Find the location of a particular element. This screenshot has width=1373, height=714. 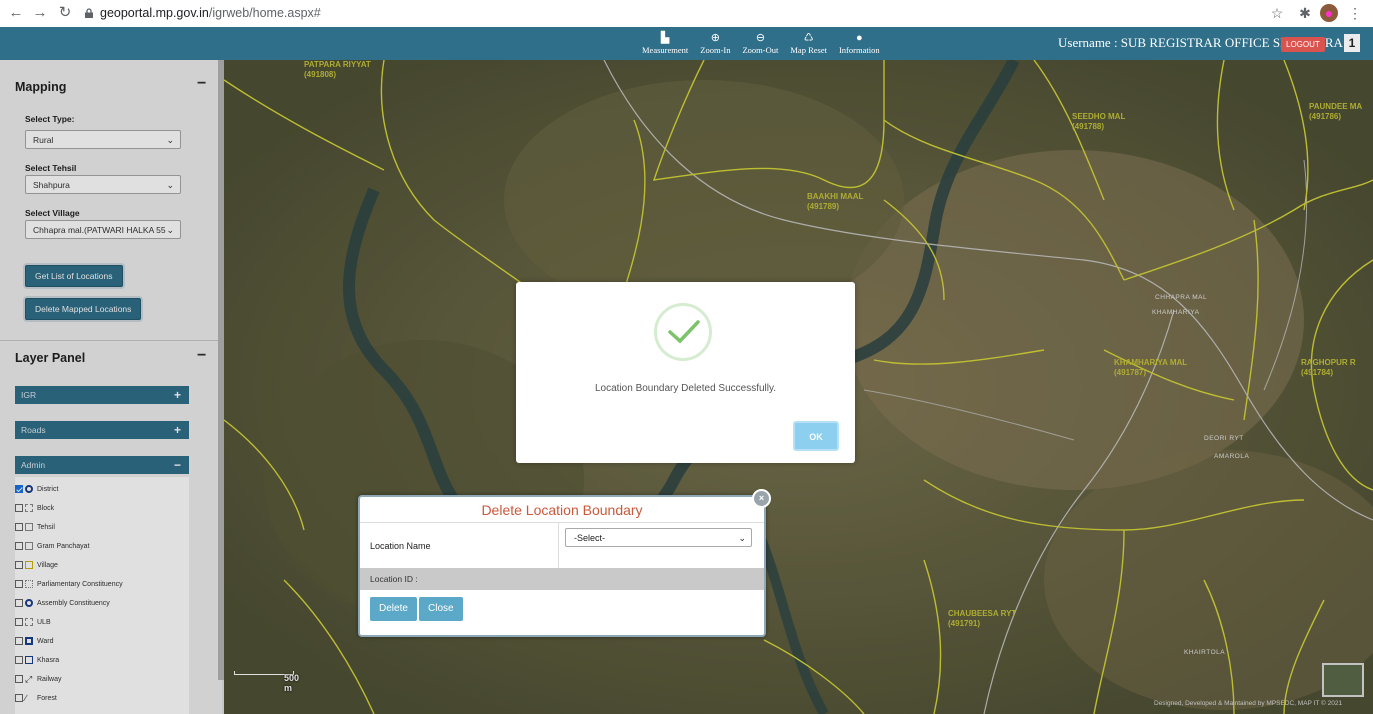

exit-icon: 1 is located at coordinates (1352, 43).